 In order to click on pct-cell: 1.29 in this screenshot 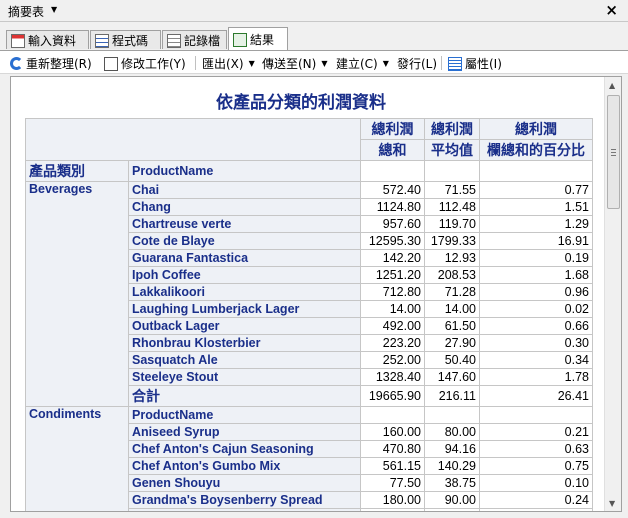, I will do `click(536, 224)`.